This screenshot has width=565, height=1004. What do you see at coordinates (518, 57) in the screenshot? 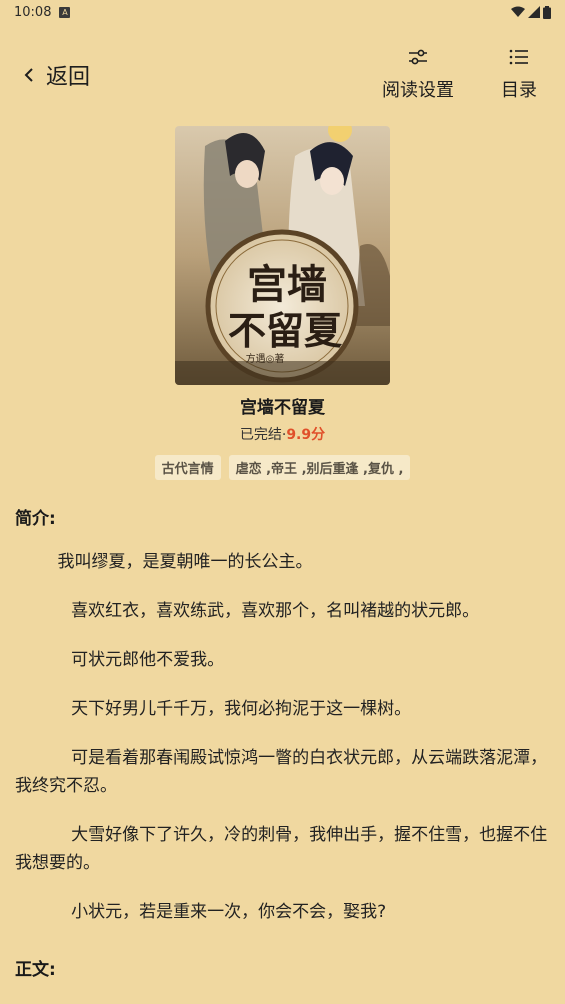
I see `list-icon` at bounding box center [518, 57].